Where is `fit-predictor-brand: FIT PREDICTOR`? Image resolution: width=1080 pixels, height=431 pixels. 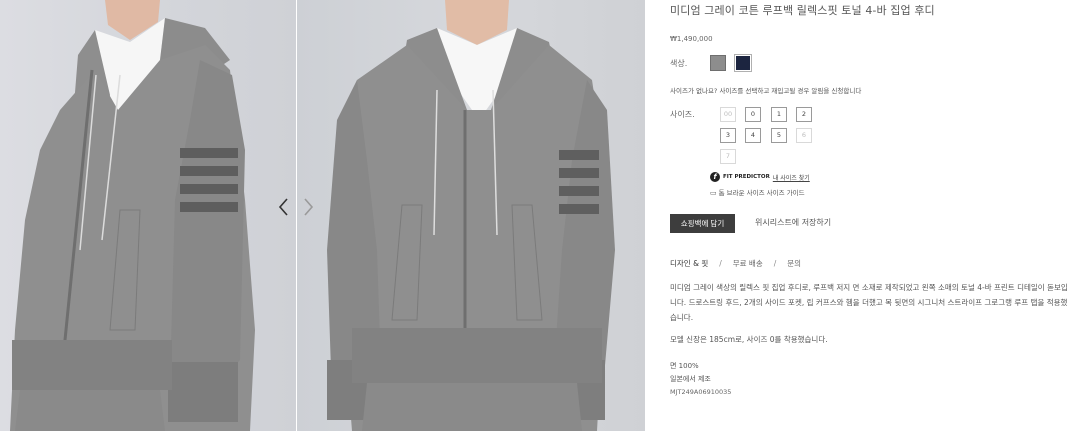
fit-predictor-brand: FIT PREDICTOR is located at coordinates (746, 177).